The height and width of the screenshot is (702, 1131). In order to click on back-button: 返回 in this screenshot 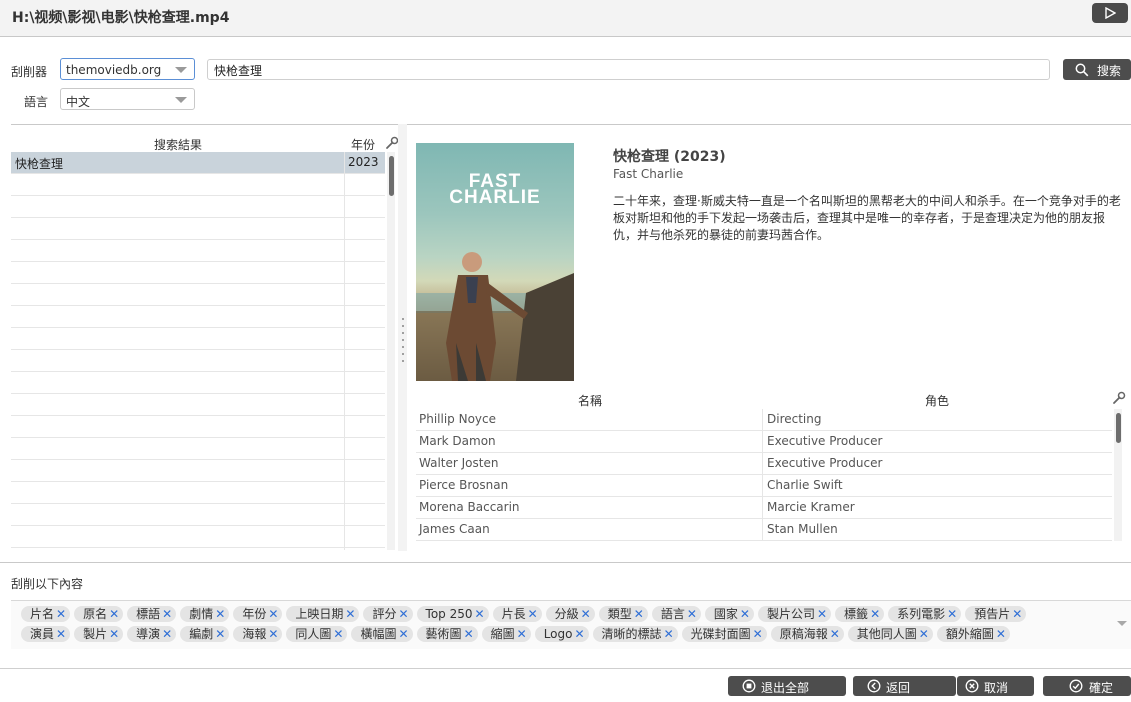, I will do `click(904, 686)`.